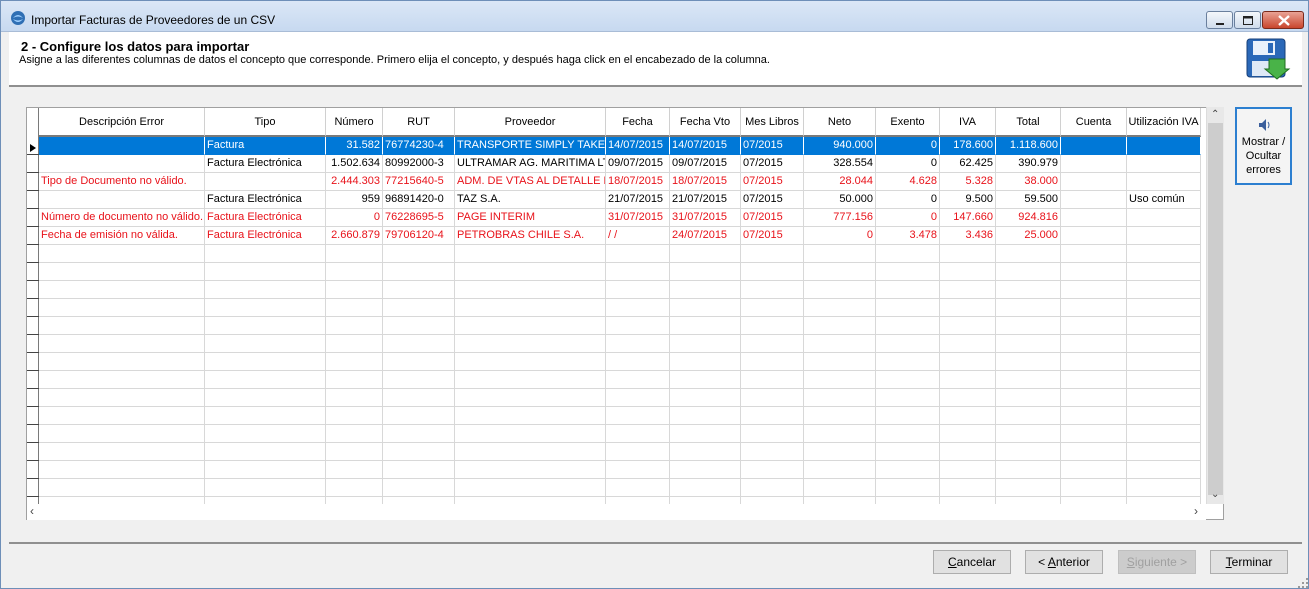 The image size is (1309, 589). What do you see at coordinates (1028, 218) in the screenshot?
I see `table-cell: 924.816` at bounding box center [1028, 218].